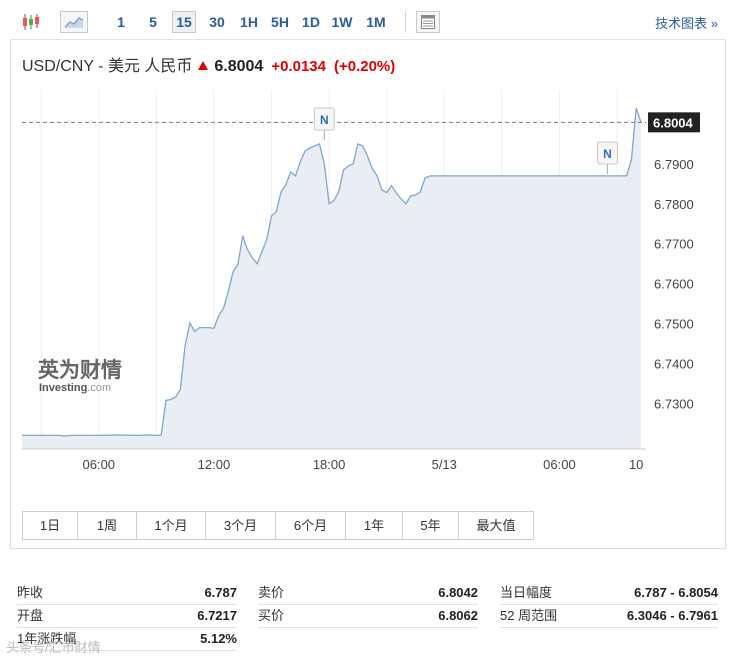  Describe the element at coordinates (329, 464) in the screenshot. I see `x-tick-label: 18:00` at that location.